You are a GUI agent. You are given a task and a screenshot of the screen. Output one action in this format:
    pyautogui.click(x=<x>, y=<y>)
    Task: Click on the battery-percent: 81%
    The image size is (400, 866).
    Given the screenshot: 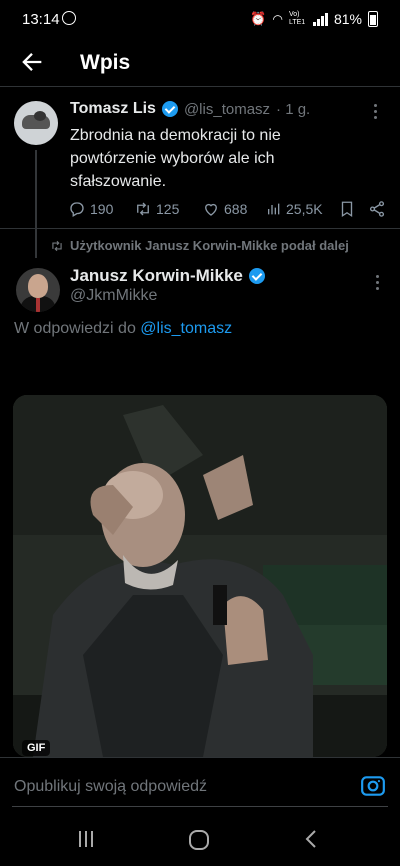 What is the action you would take?
    pyautogui.click(x=347, y=19)
    